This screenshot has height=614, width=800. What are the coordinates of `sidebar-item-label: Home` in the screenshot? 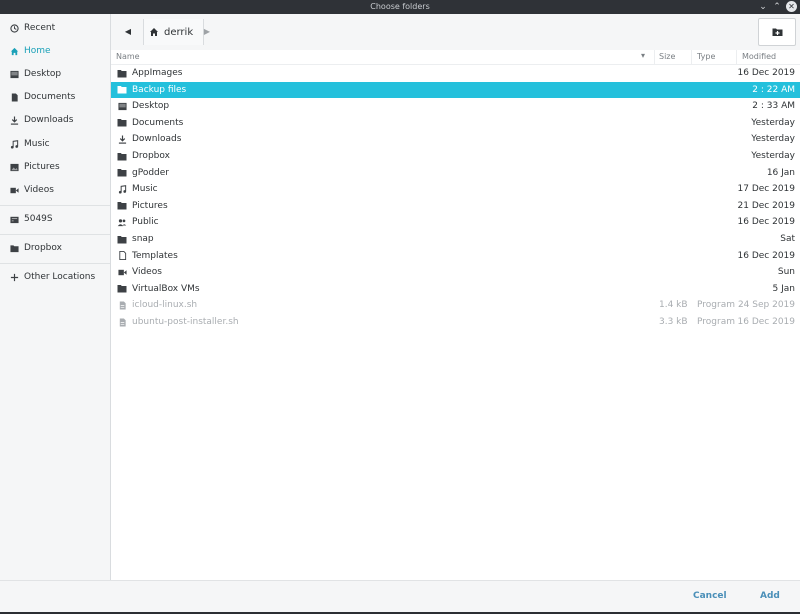 It's located at (37, 51).